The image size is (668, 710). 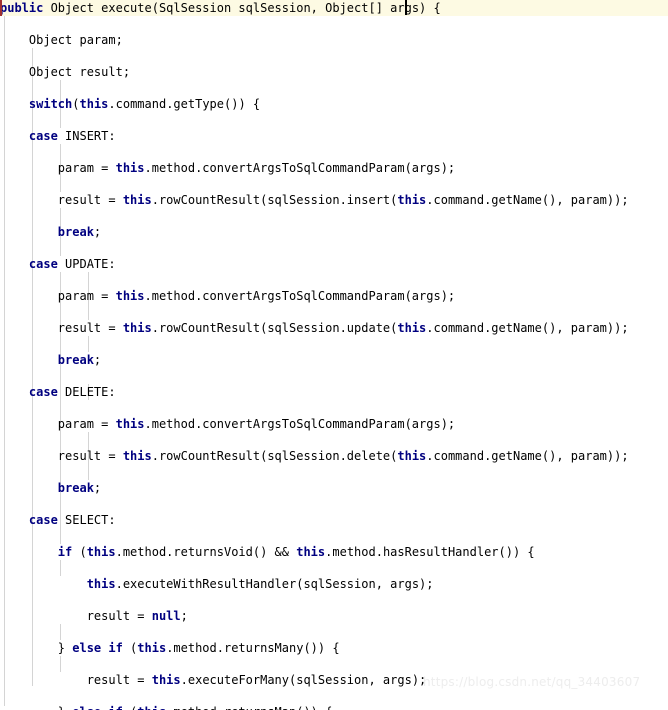 I want to click on code-line: } else if (this.method.returnsMany()) {, so click(x=334, y=648).